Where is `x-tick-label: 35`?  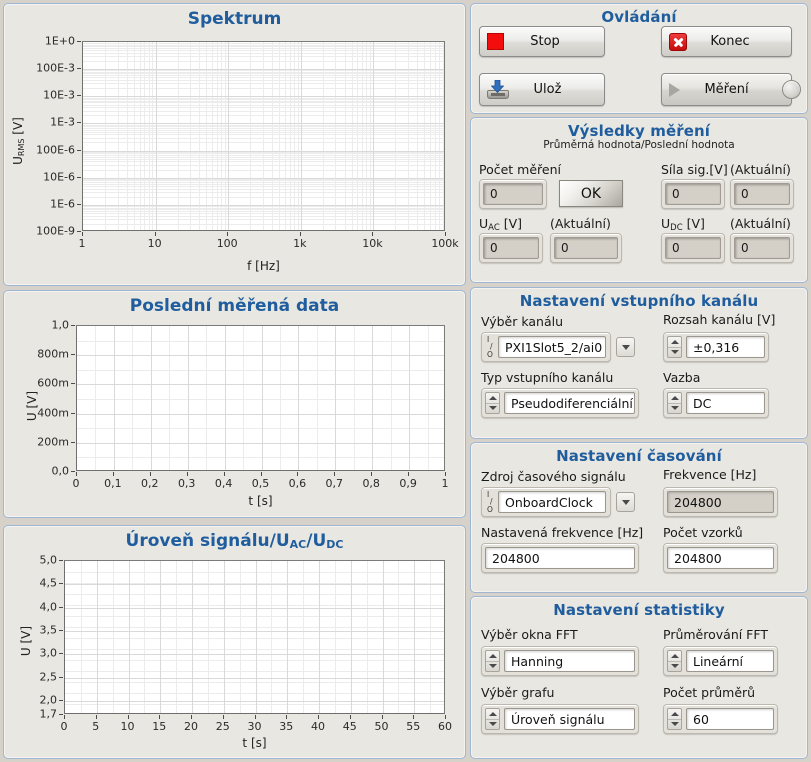
x-tick-label: 35 is located at coordinates (286, 726).